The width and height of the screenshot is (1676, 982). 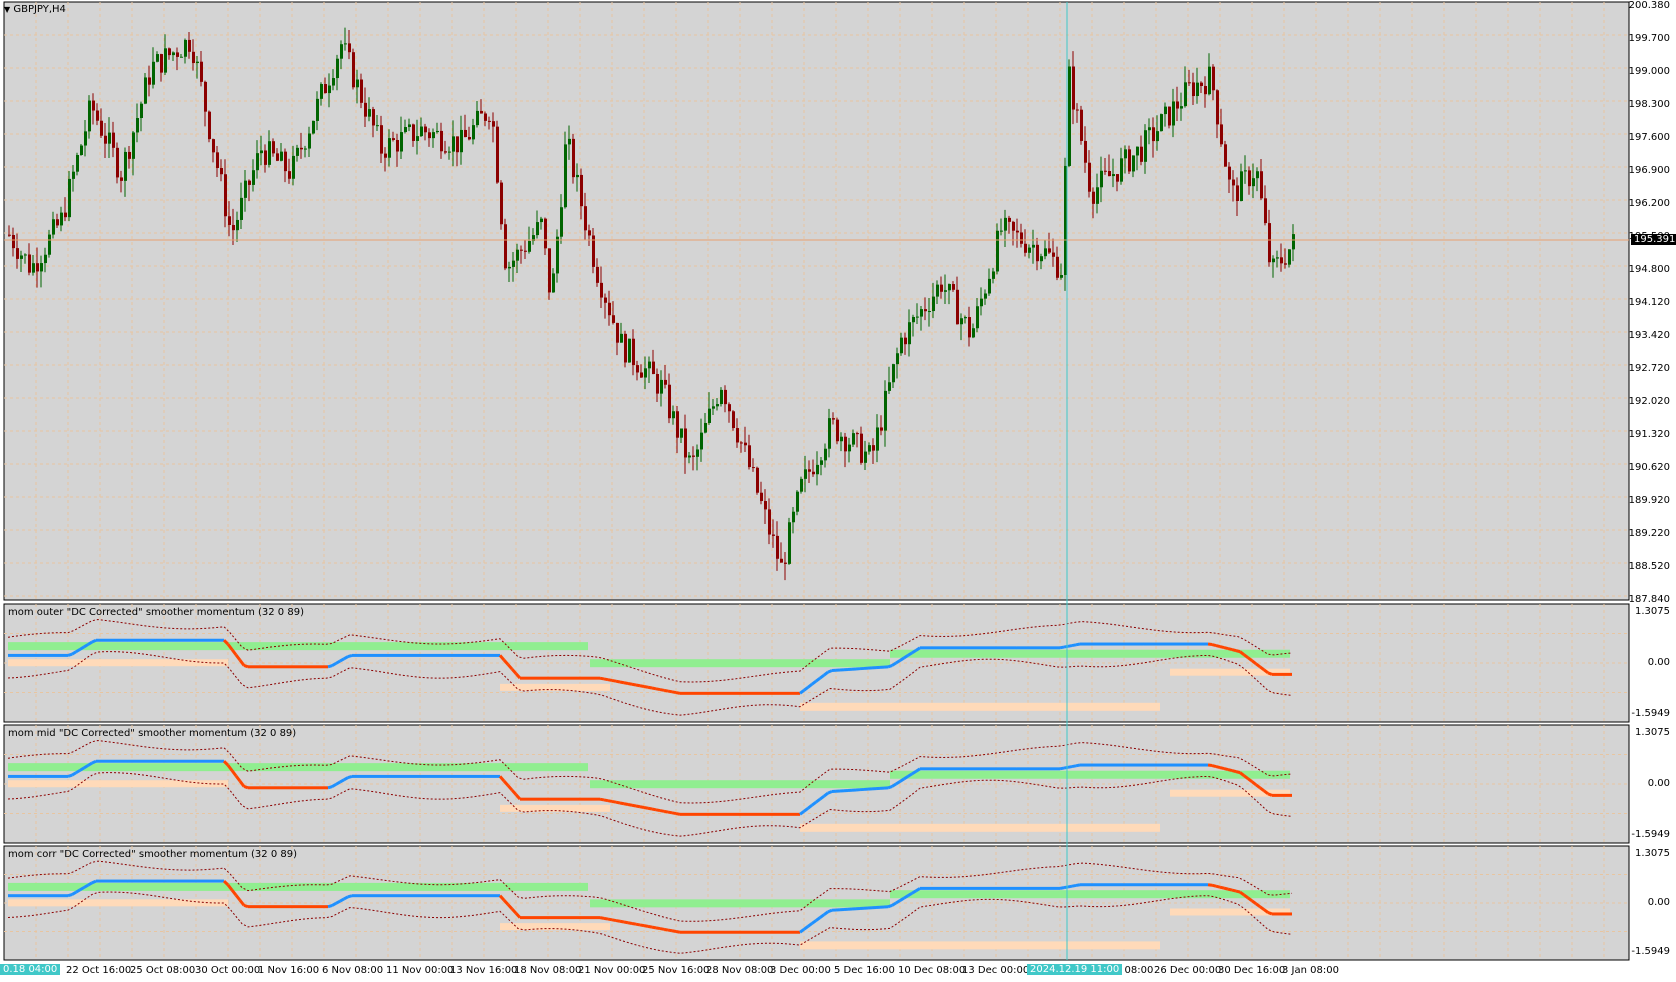 I want to click on price-axis-label: 199.700, so click(x=1649, y=38).